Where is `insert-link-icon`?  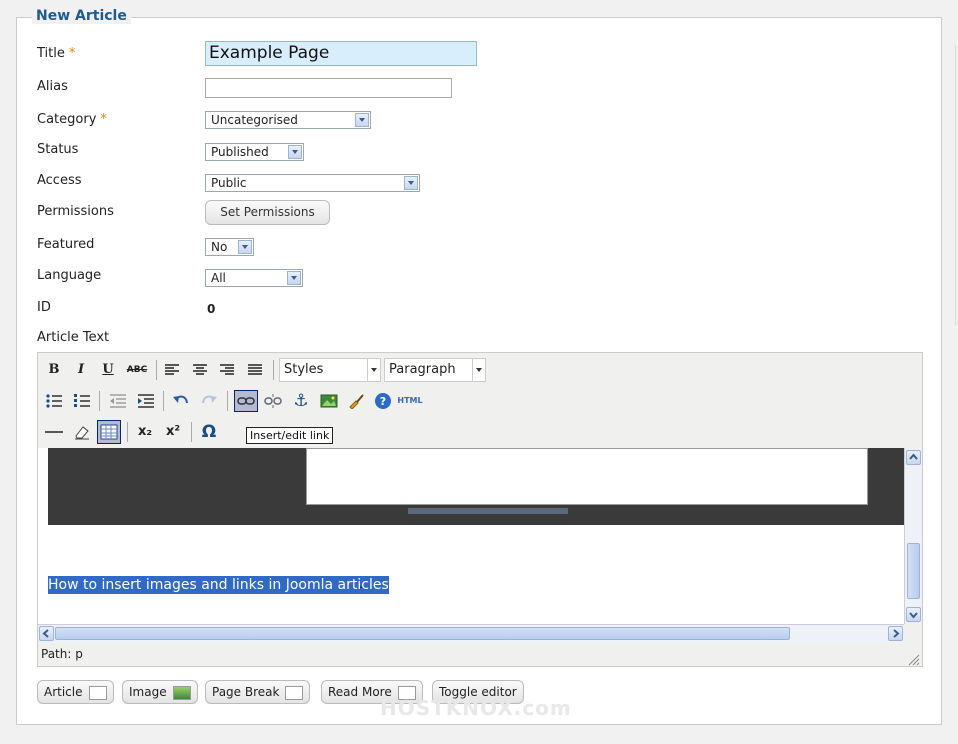 insert-link-icon is located at coordinates (246, 401).